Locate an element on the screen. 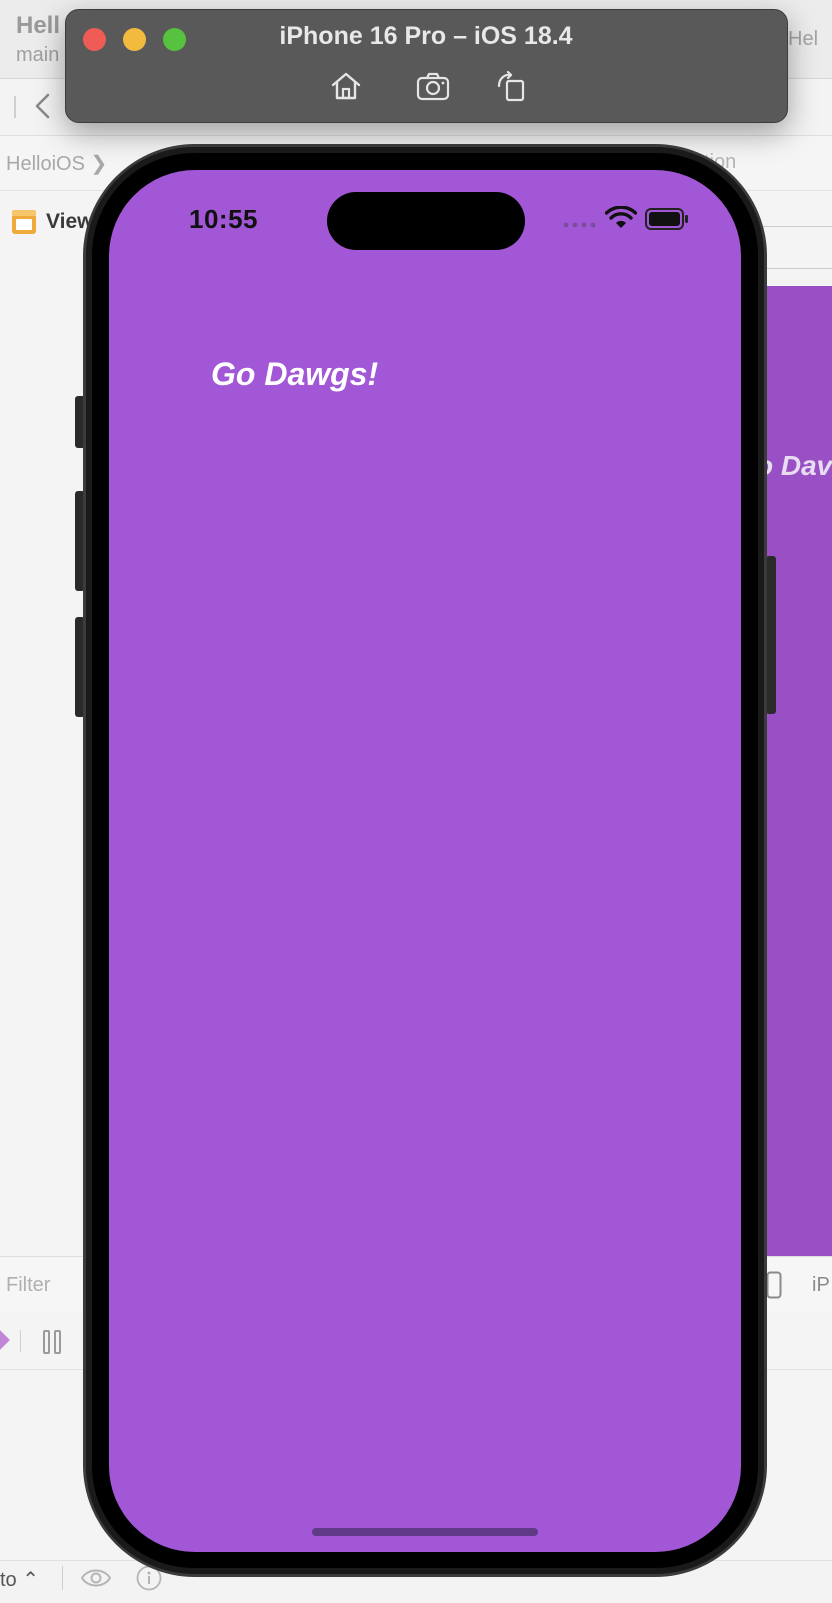 The height and width of the screenshot is (1603, 832). filter-field: Filter is located at coordinates (28, 1285).